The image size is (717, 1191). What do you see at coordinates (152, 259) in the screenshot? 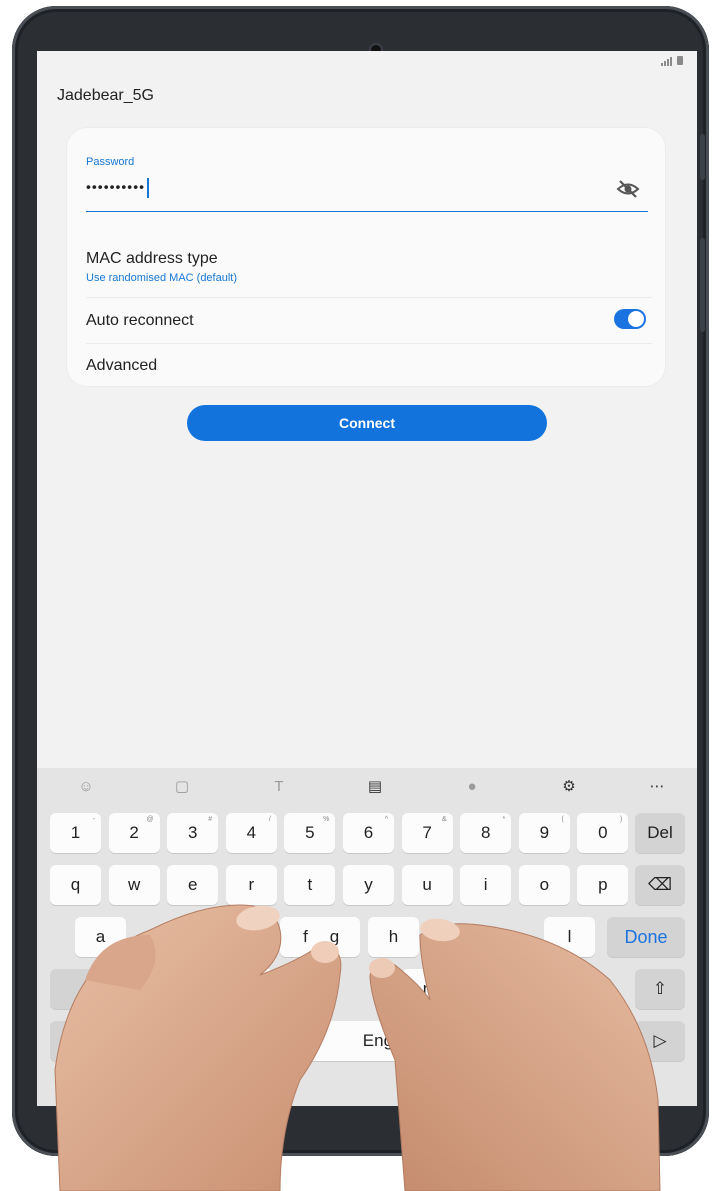
I see `mac-address-type-title: MAC address type` at bounding box center [152, 259].